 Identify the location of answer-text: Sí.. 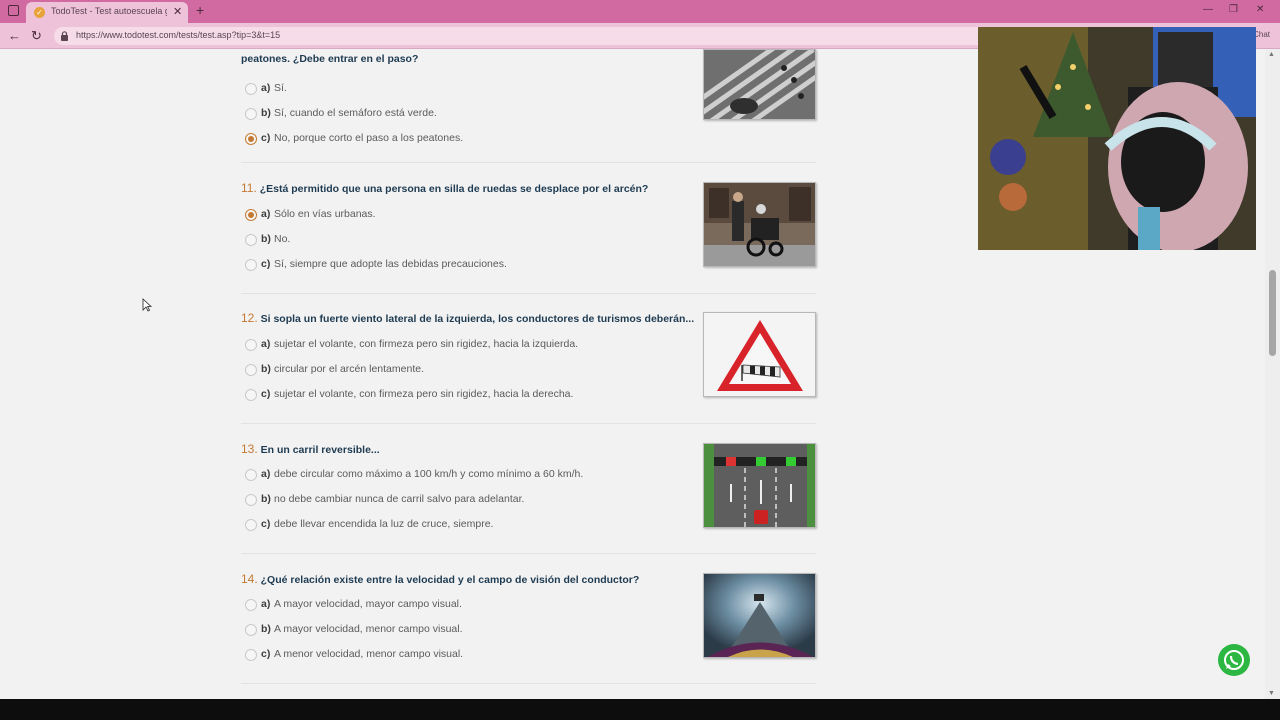
(280, 88).